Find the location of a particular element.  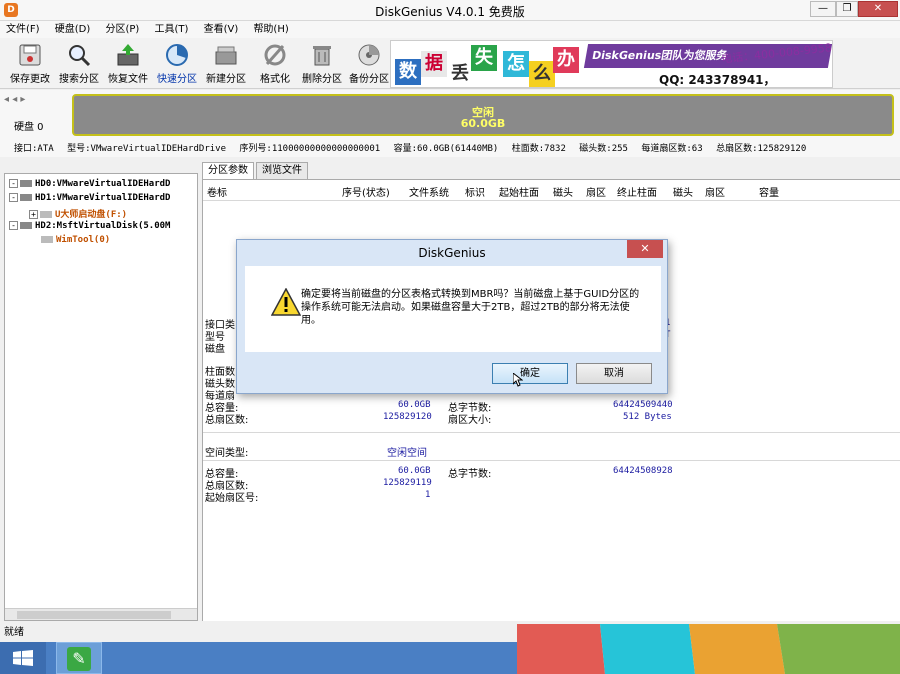

save-icon is located at coordinates (30, 55).